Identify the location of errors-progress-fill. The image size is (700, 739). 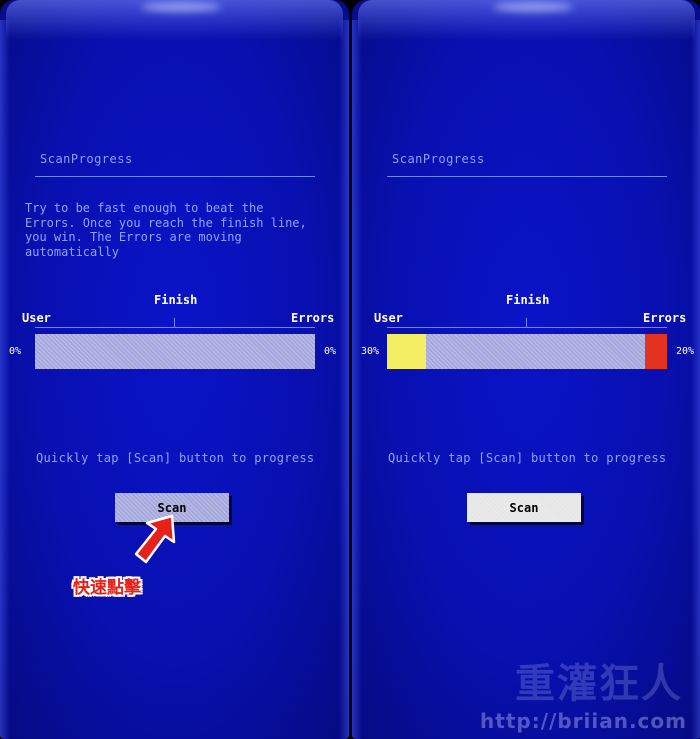
(655, 351).